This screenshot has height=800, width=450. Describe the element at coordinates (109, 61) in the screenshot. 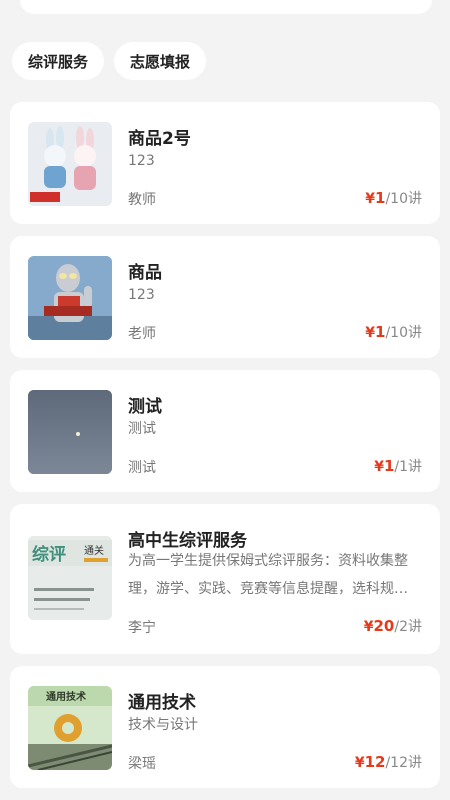

I see `category-chips: 综评服务 志愿填报` at that location.